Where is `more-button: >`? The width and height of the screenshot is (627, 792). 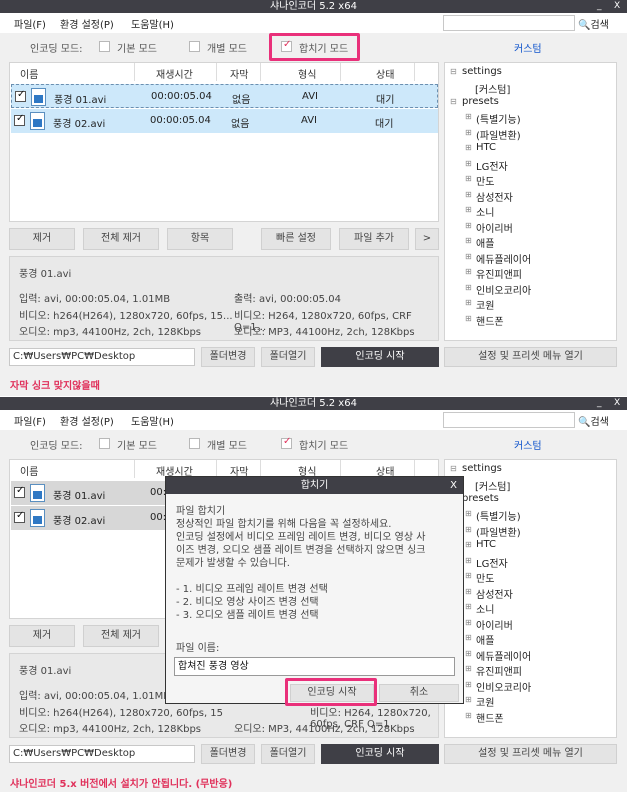
more-button: > is located at coordinates (427, 239).